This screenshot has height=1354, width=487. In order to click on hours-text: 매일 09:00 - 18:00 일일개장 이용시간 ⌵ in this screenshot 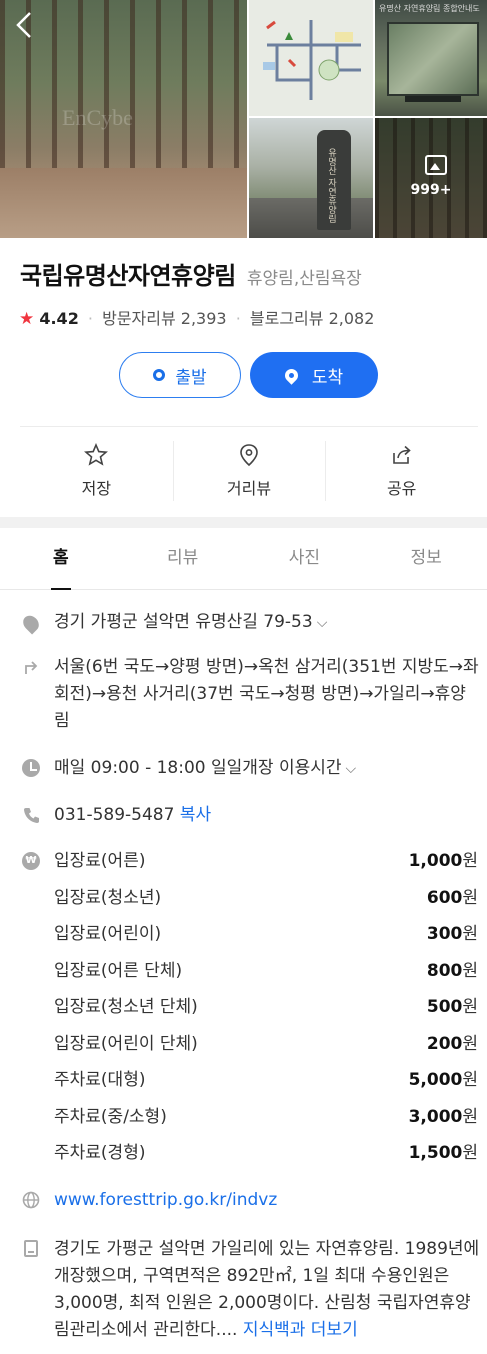, I will do `click(267, 769)`.